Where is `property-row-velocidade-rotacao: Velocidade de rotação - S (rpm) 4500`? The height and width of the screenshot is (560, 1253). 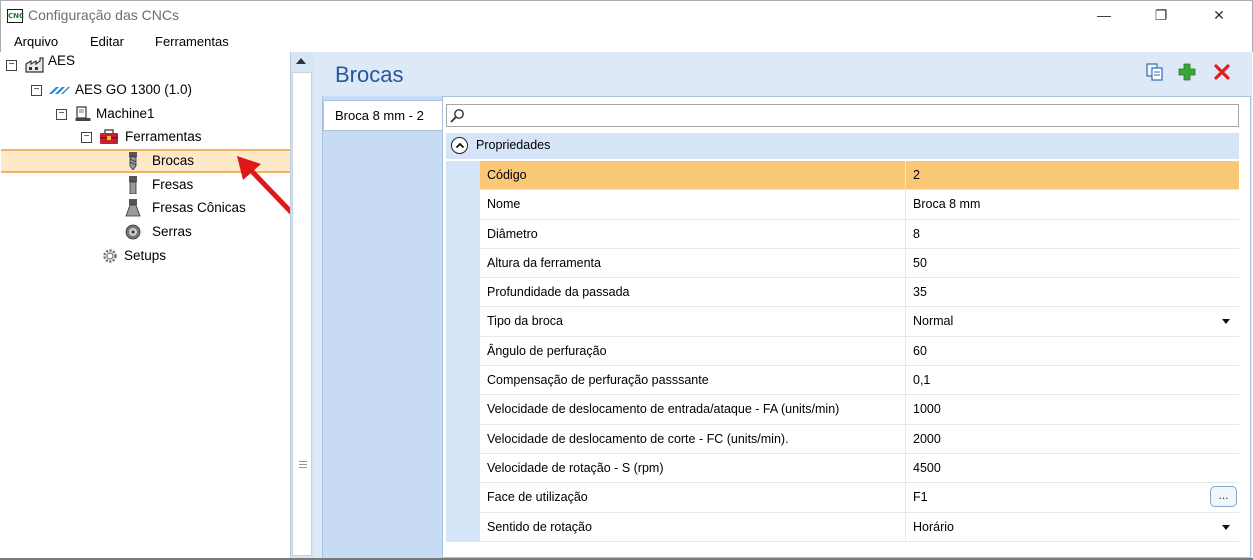
property-row-velocidade-rotacao: Velocidade de rotação - S (rpm) 4500 is located at coordinates (842, 468).